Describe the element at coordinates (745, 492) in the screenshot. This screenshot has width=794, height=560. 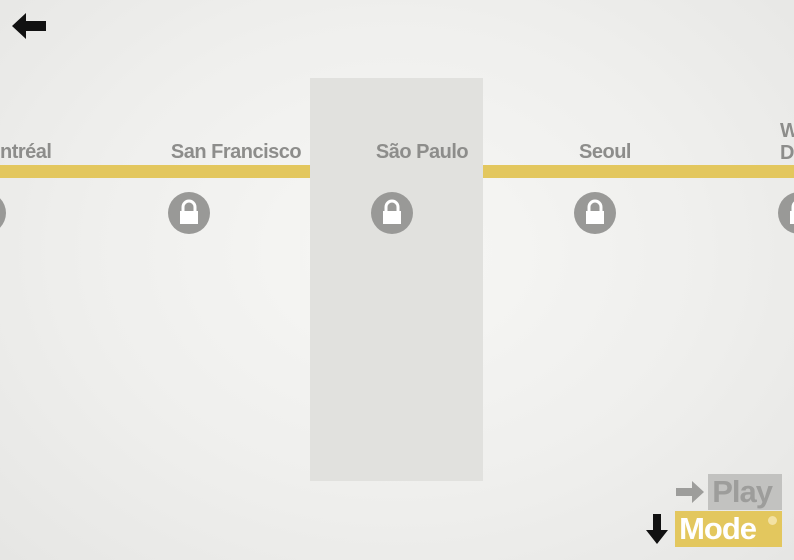
I see `play-label: Play` at that location.